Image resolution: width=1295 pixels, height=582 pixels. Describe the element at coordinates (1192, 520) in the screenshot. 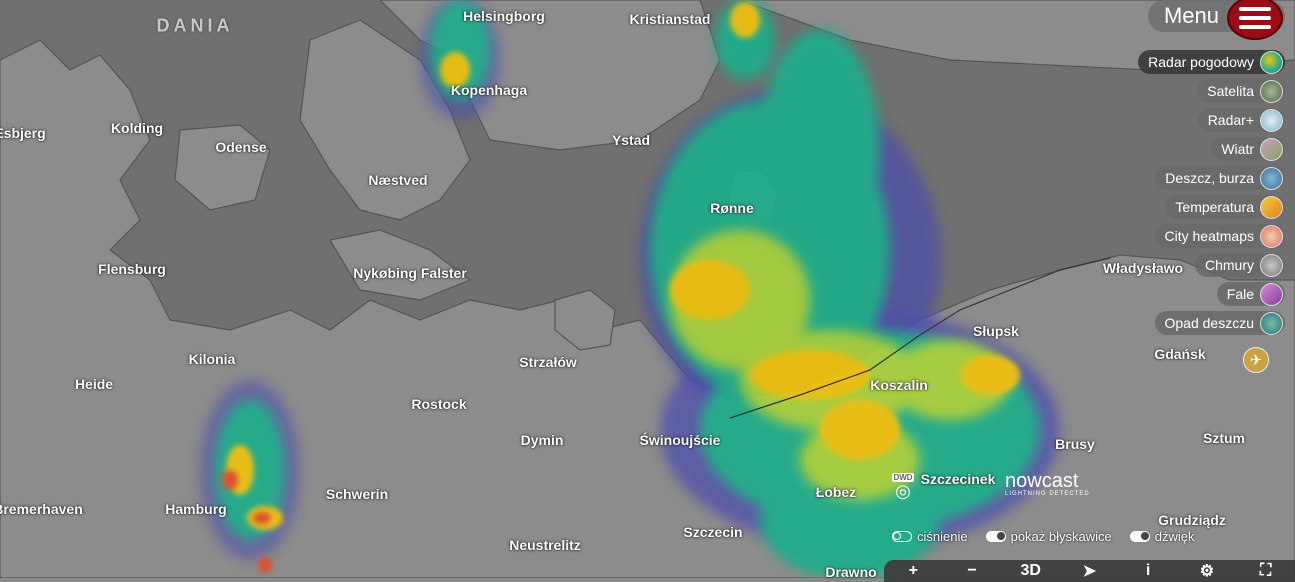

I see `city-label: Grudziądz` at that location.